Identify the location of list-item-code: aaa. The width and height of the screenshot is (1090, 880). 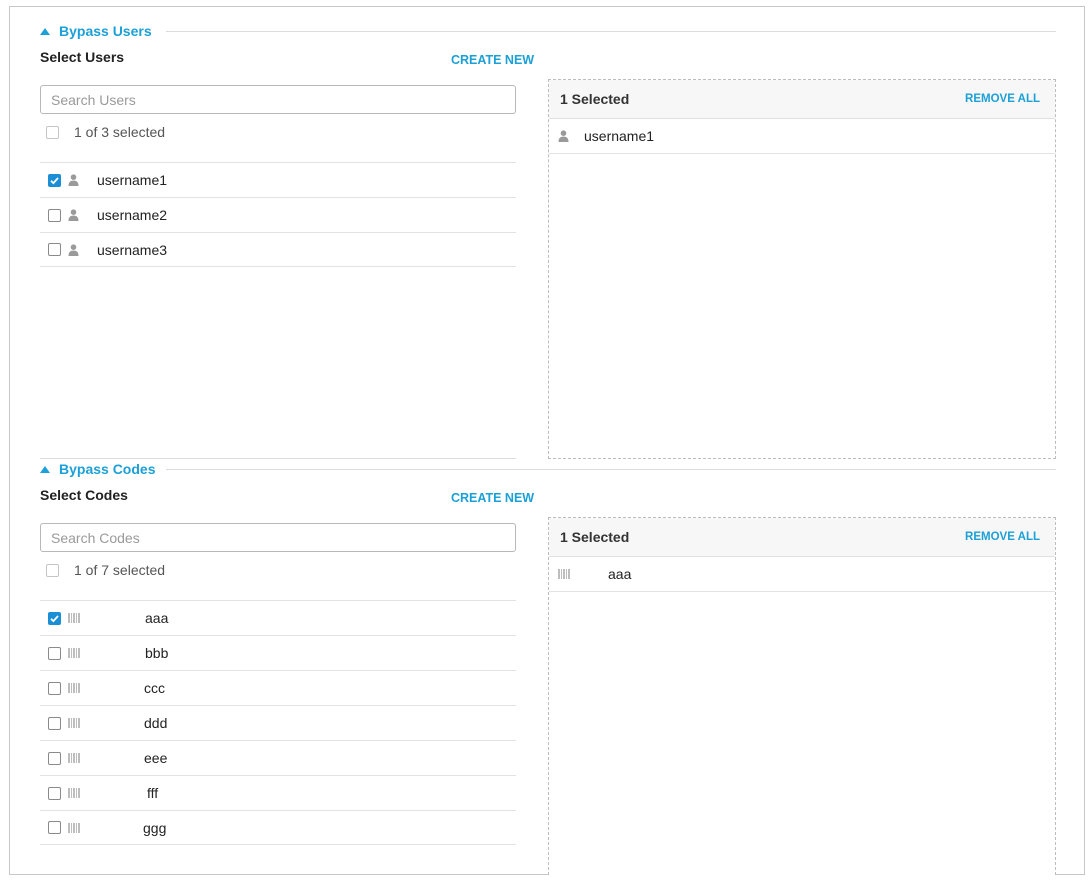
(278, 617).